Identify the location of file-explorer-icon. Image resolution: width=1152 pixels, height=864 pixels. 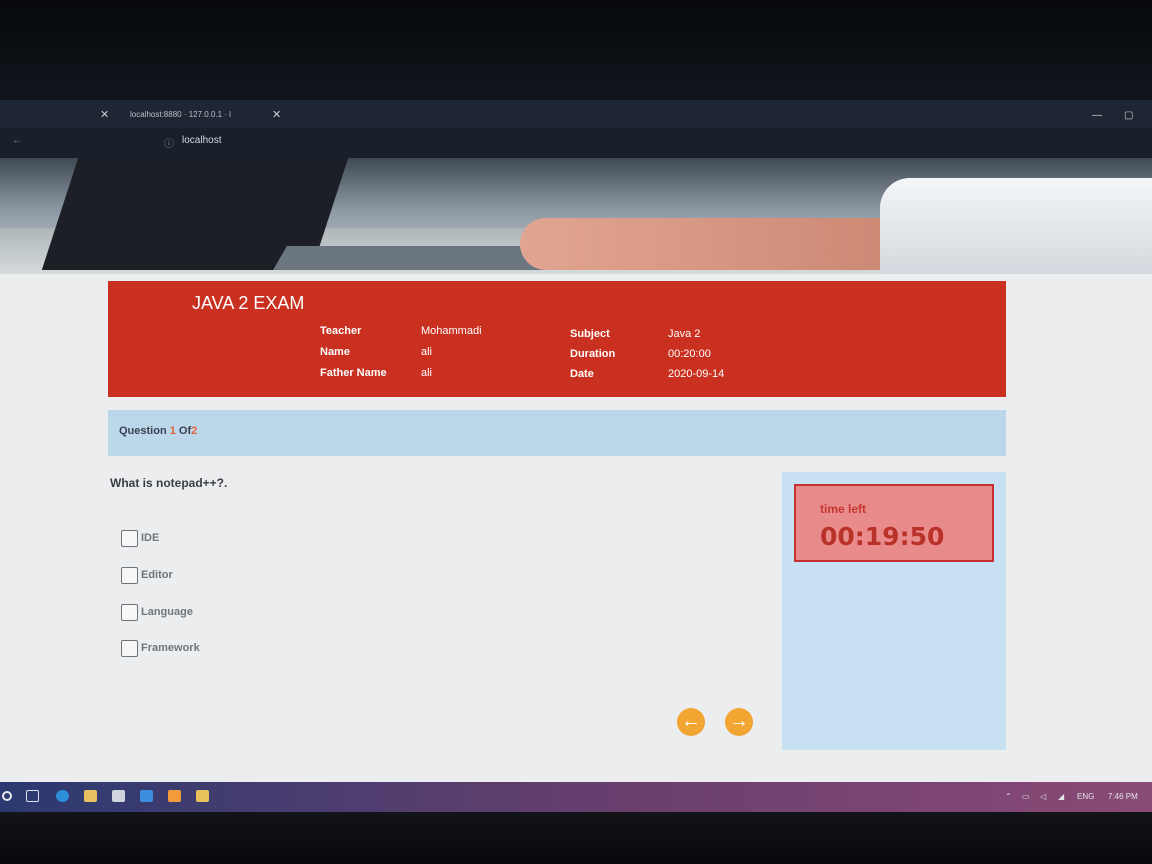
(90, 796).